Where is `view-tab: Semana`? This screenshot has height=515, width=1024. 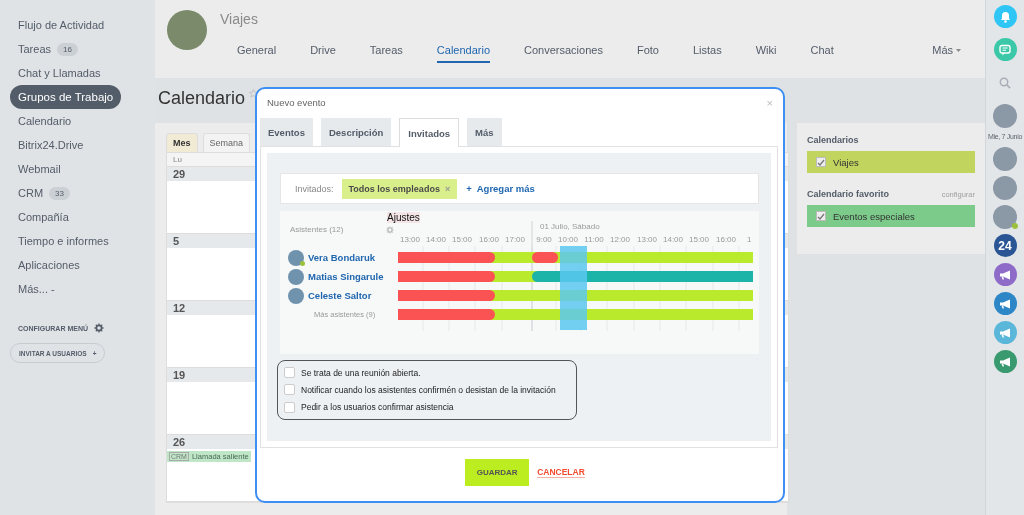 view-tab: Semana is located at coordinates (226, 142).